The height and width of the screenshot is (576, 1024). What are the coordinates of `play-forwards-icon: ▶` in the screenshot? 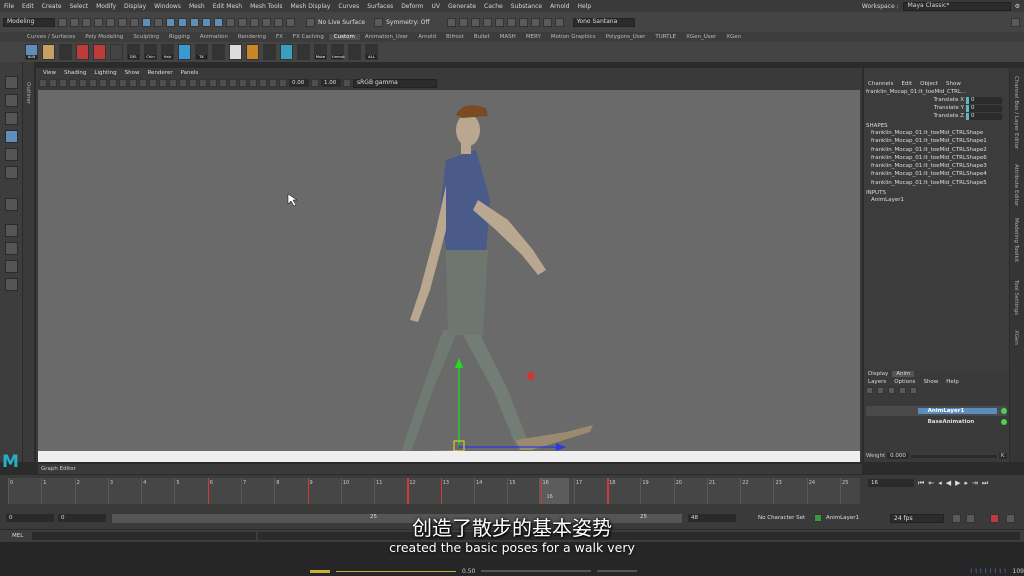 It's located at (957, 483).